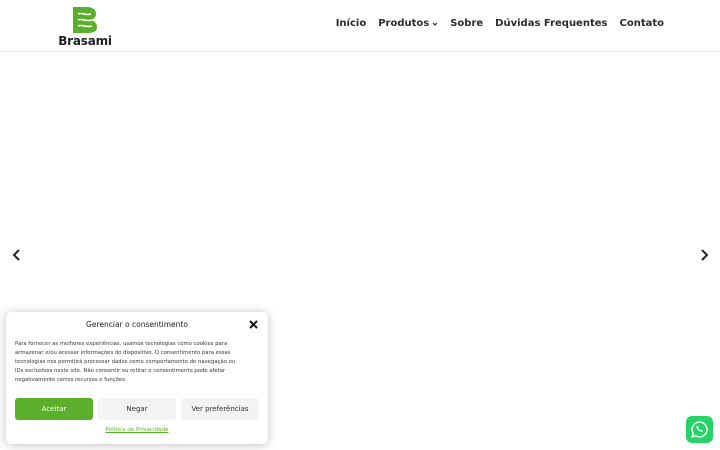 Image resolution: width=720 pixels, height=450 pixels. Describe the element at coordinates (17, 255) in the screenshot. I see `chevron-left-icon` at that location.